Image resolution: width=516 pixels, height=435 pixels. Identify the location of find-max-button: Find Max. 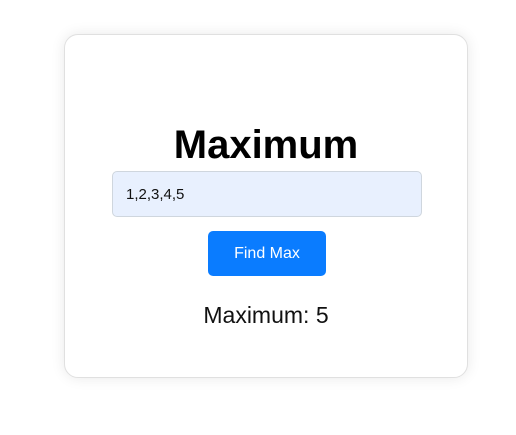
(267, 253).